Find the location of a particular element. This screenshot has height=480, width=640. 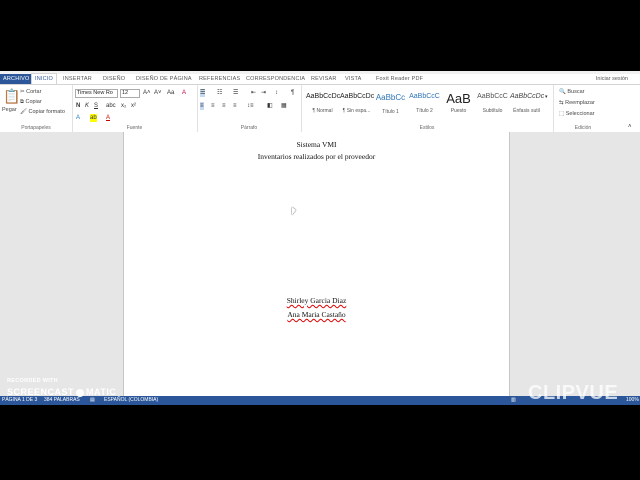

style-name: Énfasis sutil is located at coordinates (526, 111).